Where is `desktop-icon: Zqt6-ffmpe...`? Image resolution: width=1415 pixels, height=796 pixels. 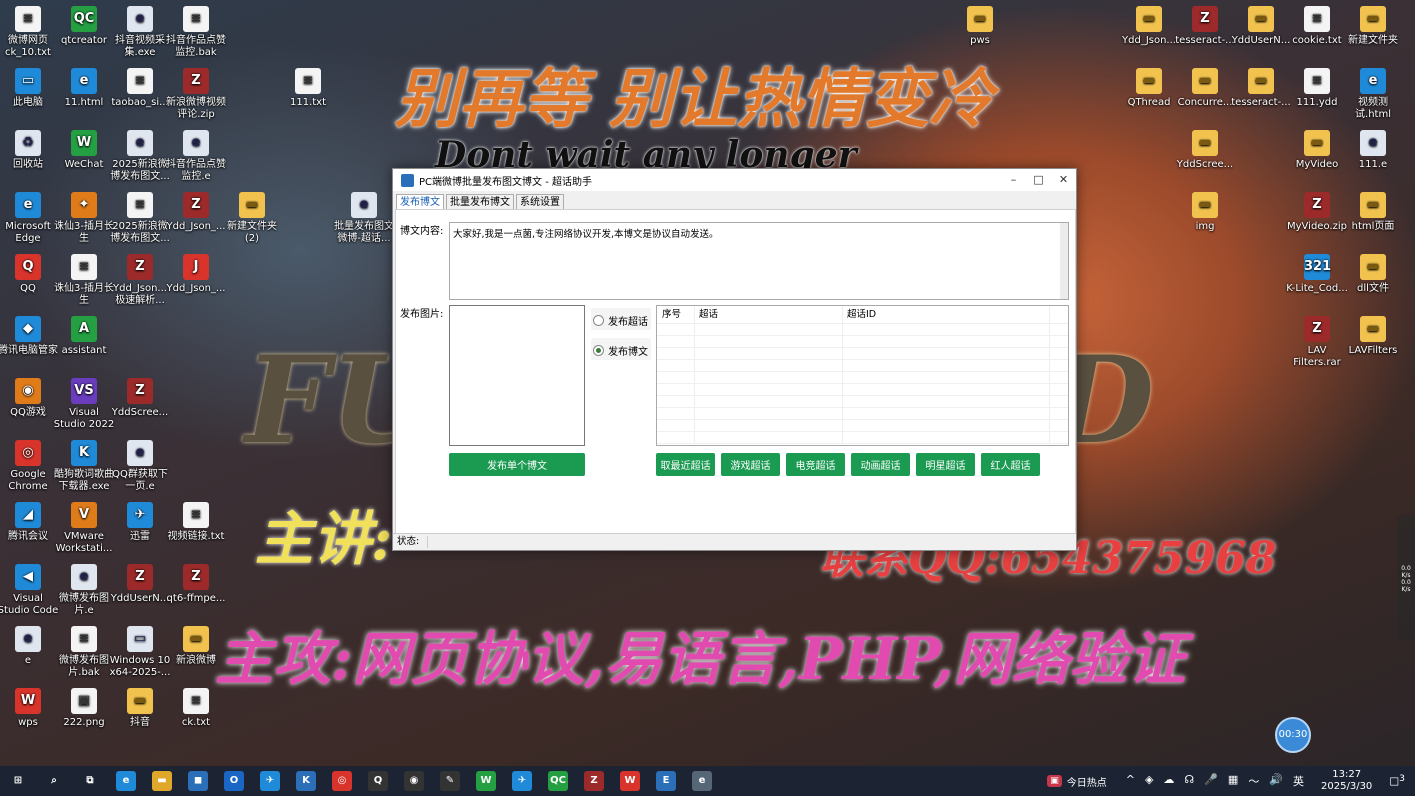 desktop-icon: Zqt6-ffmpe... is located at coordinates (196, 584).